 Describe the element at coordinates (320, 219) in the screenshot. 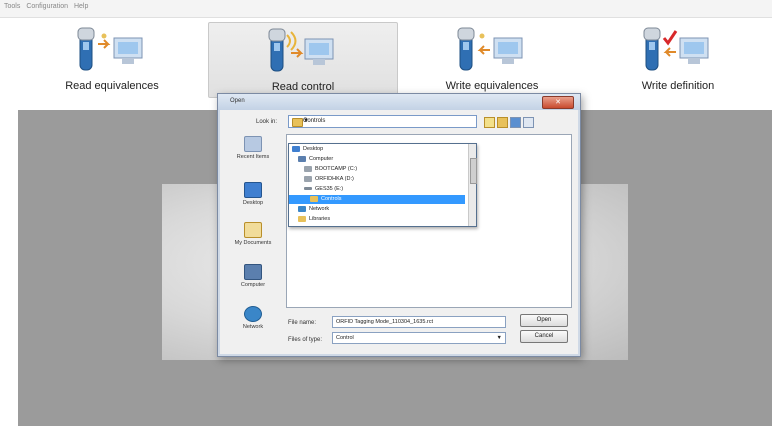

I see `dropdown-item-label: Libraries` at that location.